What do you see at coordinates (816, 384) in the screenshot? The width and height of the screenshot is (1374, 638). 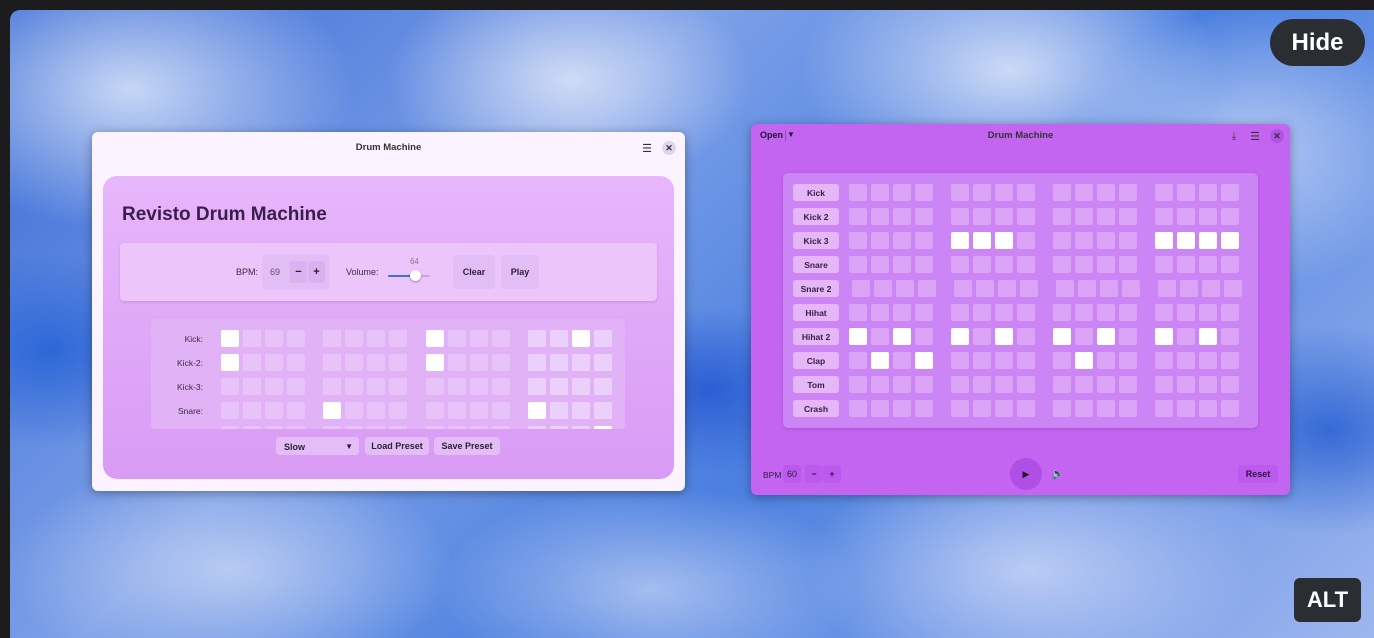 I see `row-label: Tom` at bounding box center [816, 384].